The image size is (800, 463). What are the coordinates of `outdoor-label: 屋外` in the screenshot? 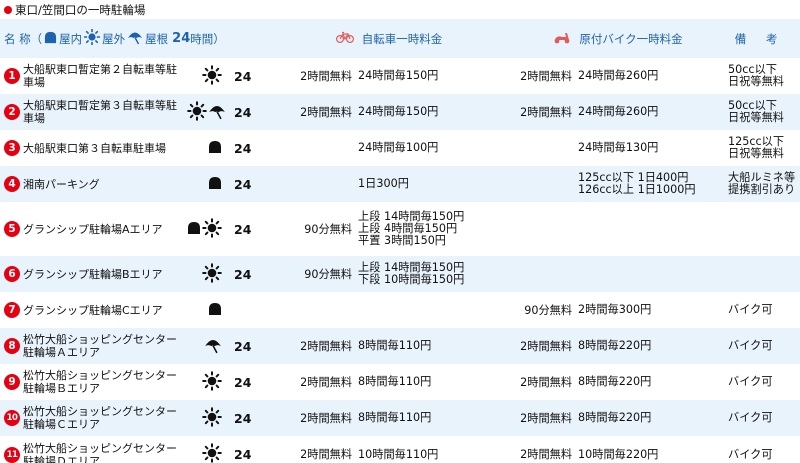 It's located at (114, 38).